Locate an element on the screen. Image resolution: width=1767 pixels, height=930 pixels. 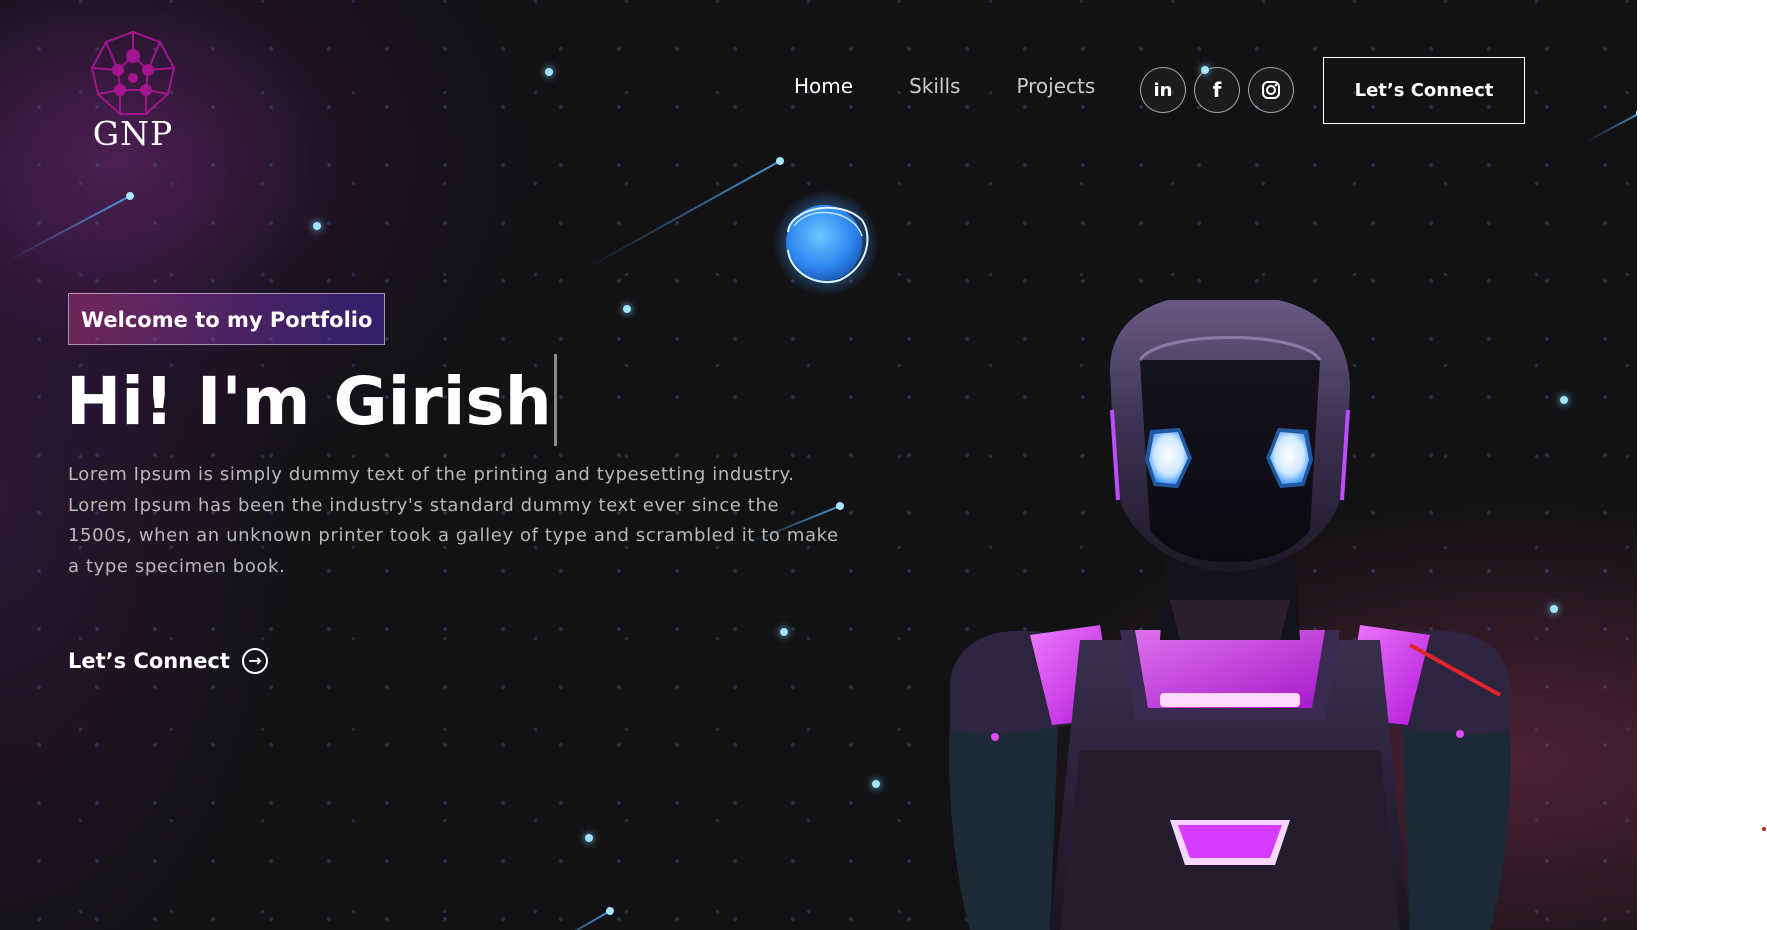
planet-illustration is located at coordinates (826, 243).